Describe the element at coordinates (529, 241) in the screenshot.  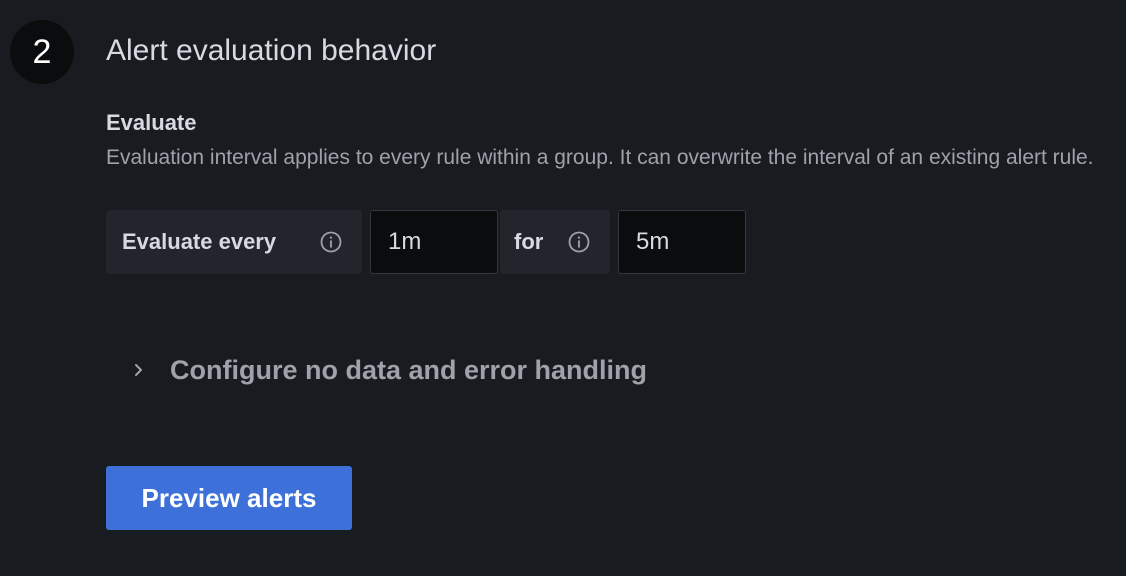
I see `pending-period-text: for` at that location.